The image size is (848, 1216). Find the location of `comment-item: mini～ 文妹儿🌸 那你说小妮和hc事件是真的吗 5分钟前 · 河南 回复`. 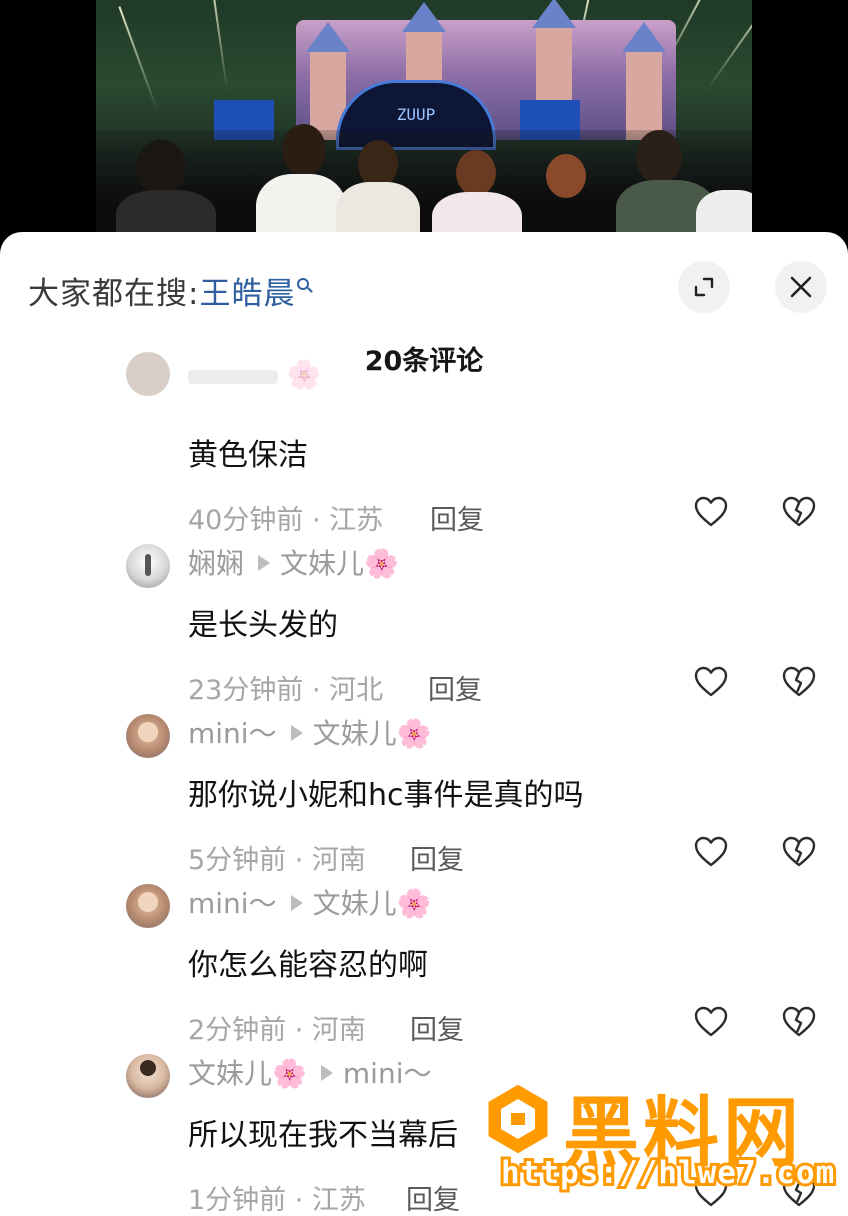

comment-item: mini～ 文妹儿🌸 那你说小妮和hc事件是真的吗 5分钟前 · 河南 回复 is located at coordinates (424, 797).